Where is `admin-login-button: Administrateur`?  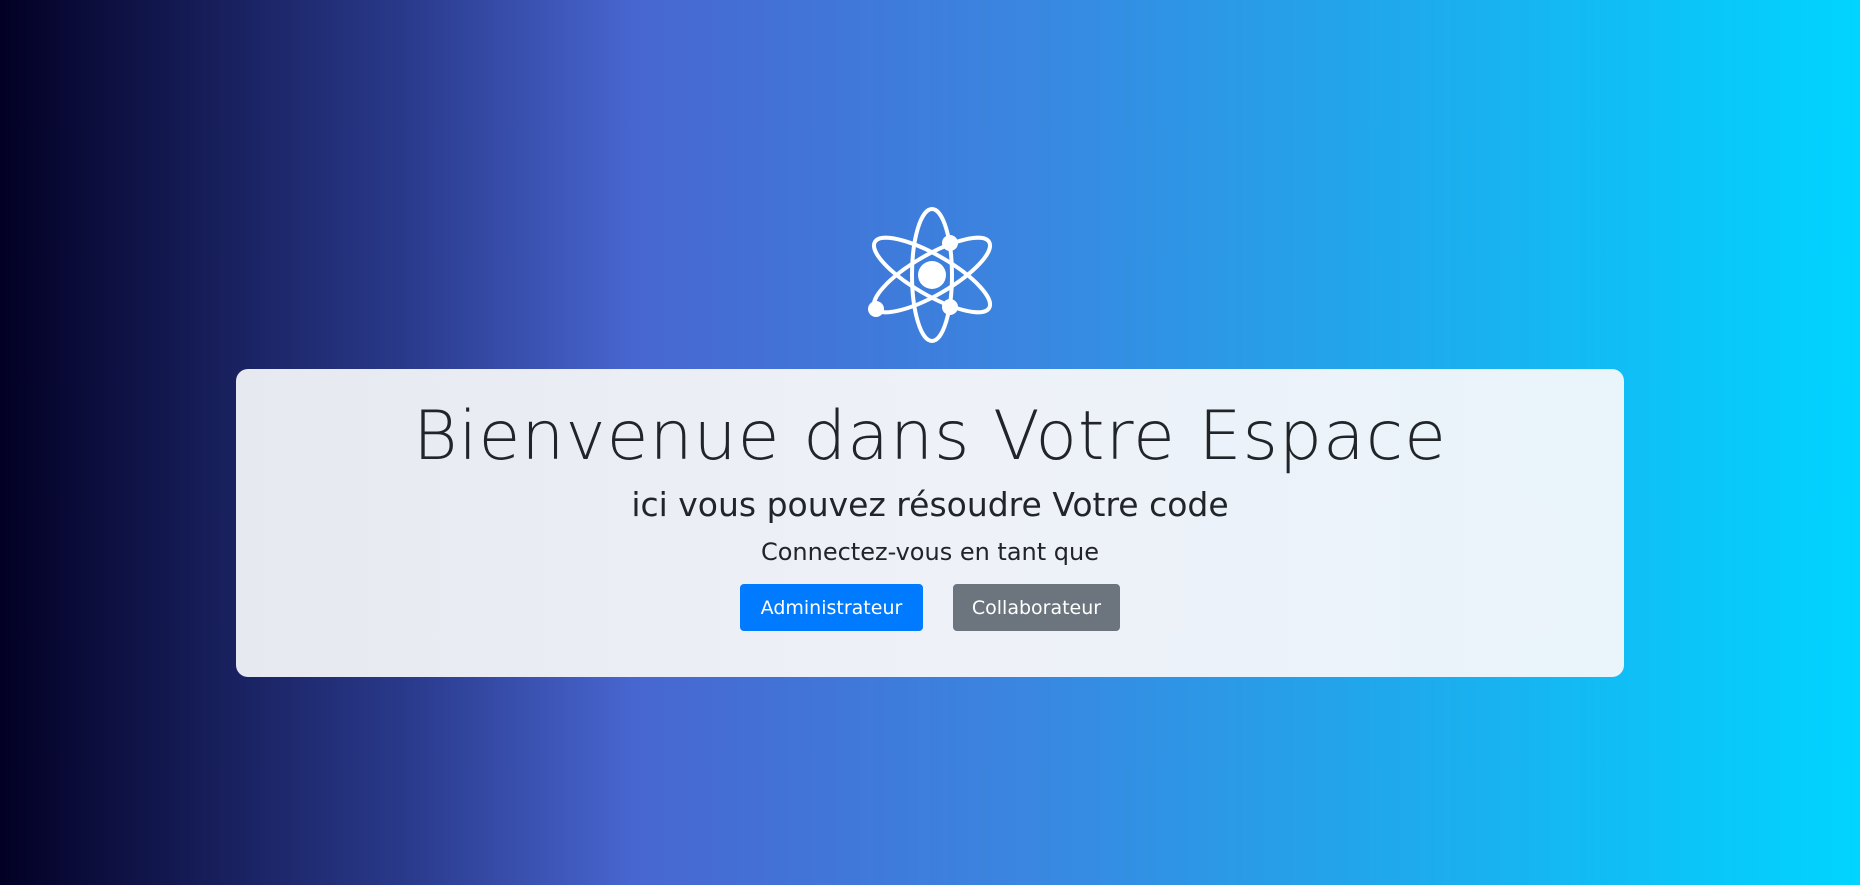 admin-login-button: Administrateur is located at coordinates (831, 607).